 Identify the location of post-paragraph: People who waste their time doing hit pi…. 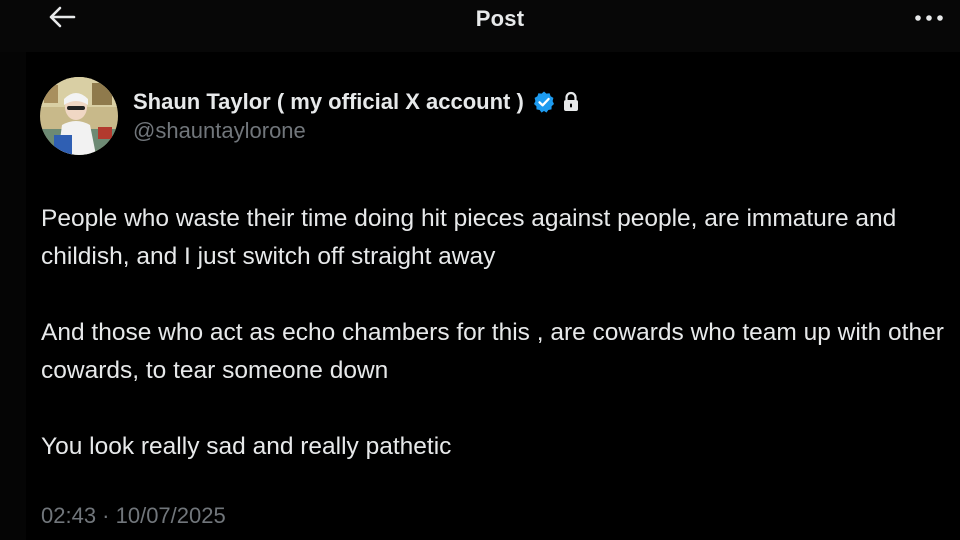
(469, 237).